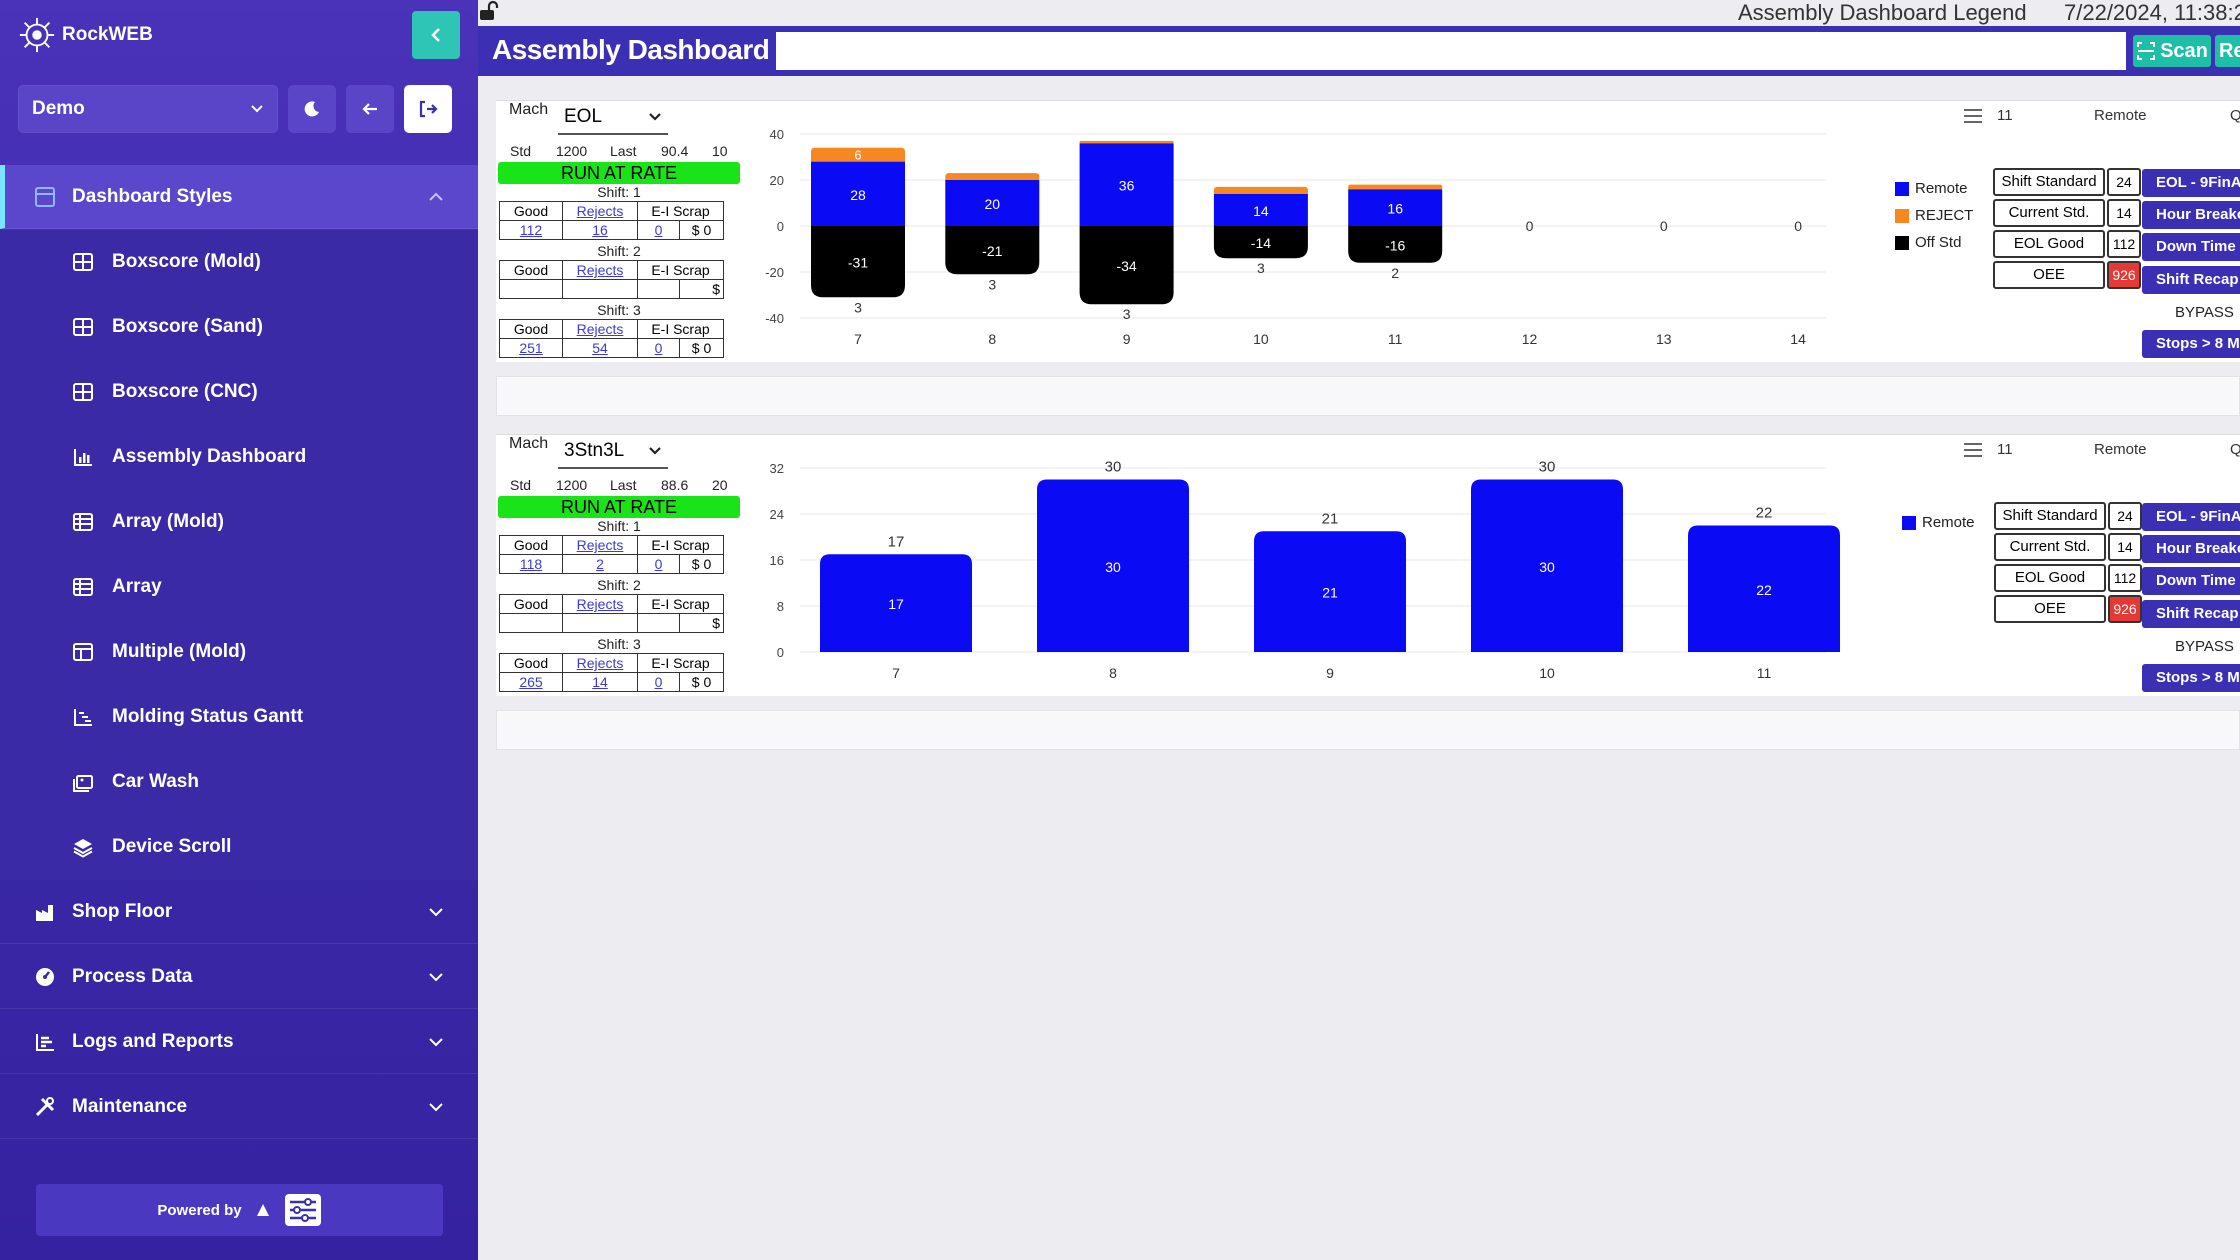 The height and width of the screenshot is (1260, 2240). What do you see at coordinates (148, 109) in the screenshot?
I see `site-select: Demo` at bounding box center [148, 109].